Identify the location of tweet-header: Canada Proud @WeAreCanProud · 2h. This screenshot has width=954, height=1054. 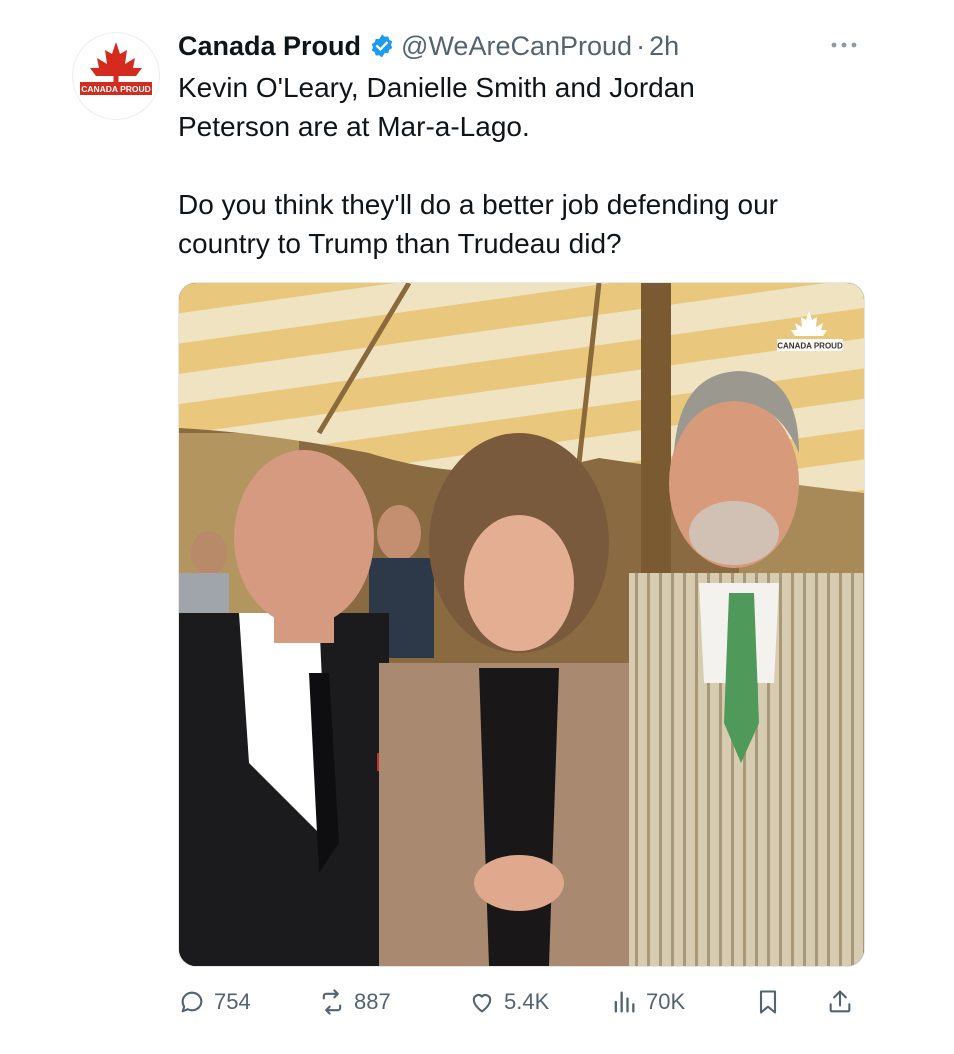
(428, 46).